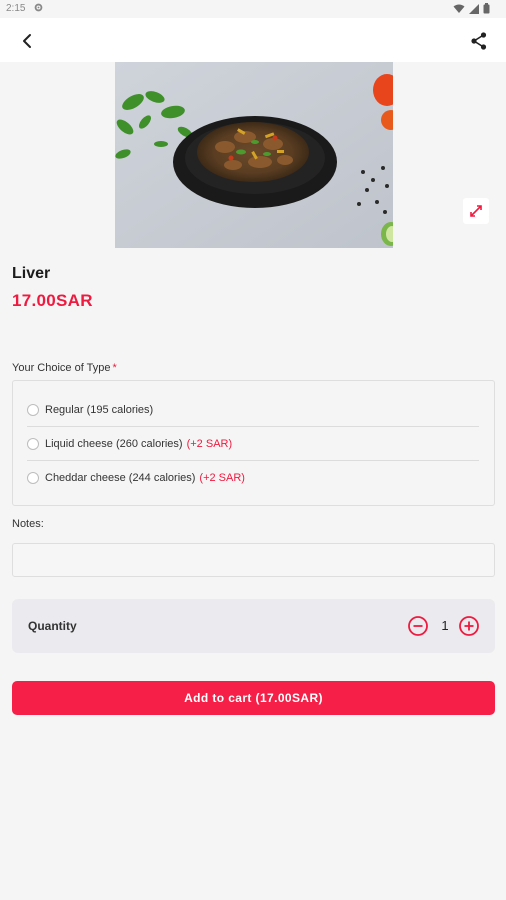 Image resolution: width=506 pixels, height=900 pixels. I want to click on quantity-card: Quantity 1, so click(253, 626).